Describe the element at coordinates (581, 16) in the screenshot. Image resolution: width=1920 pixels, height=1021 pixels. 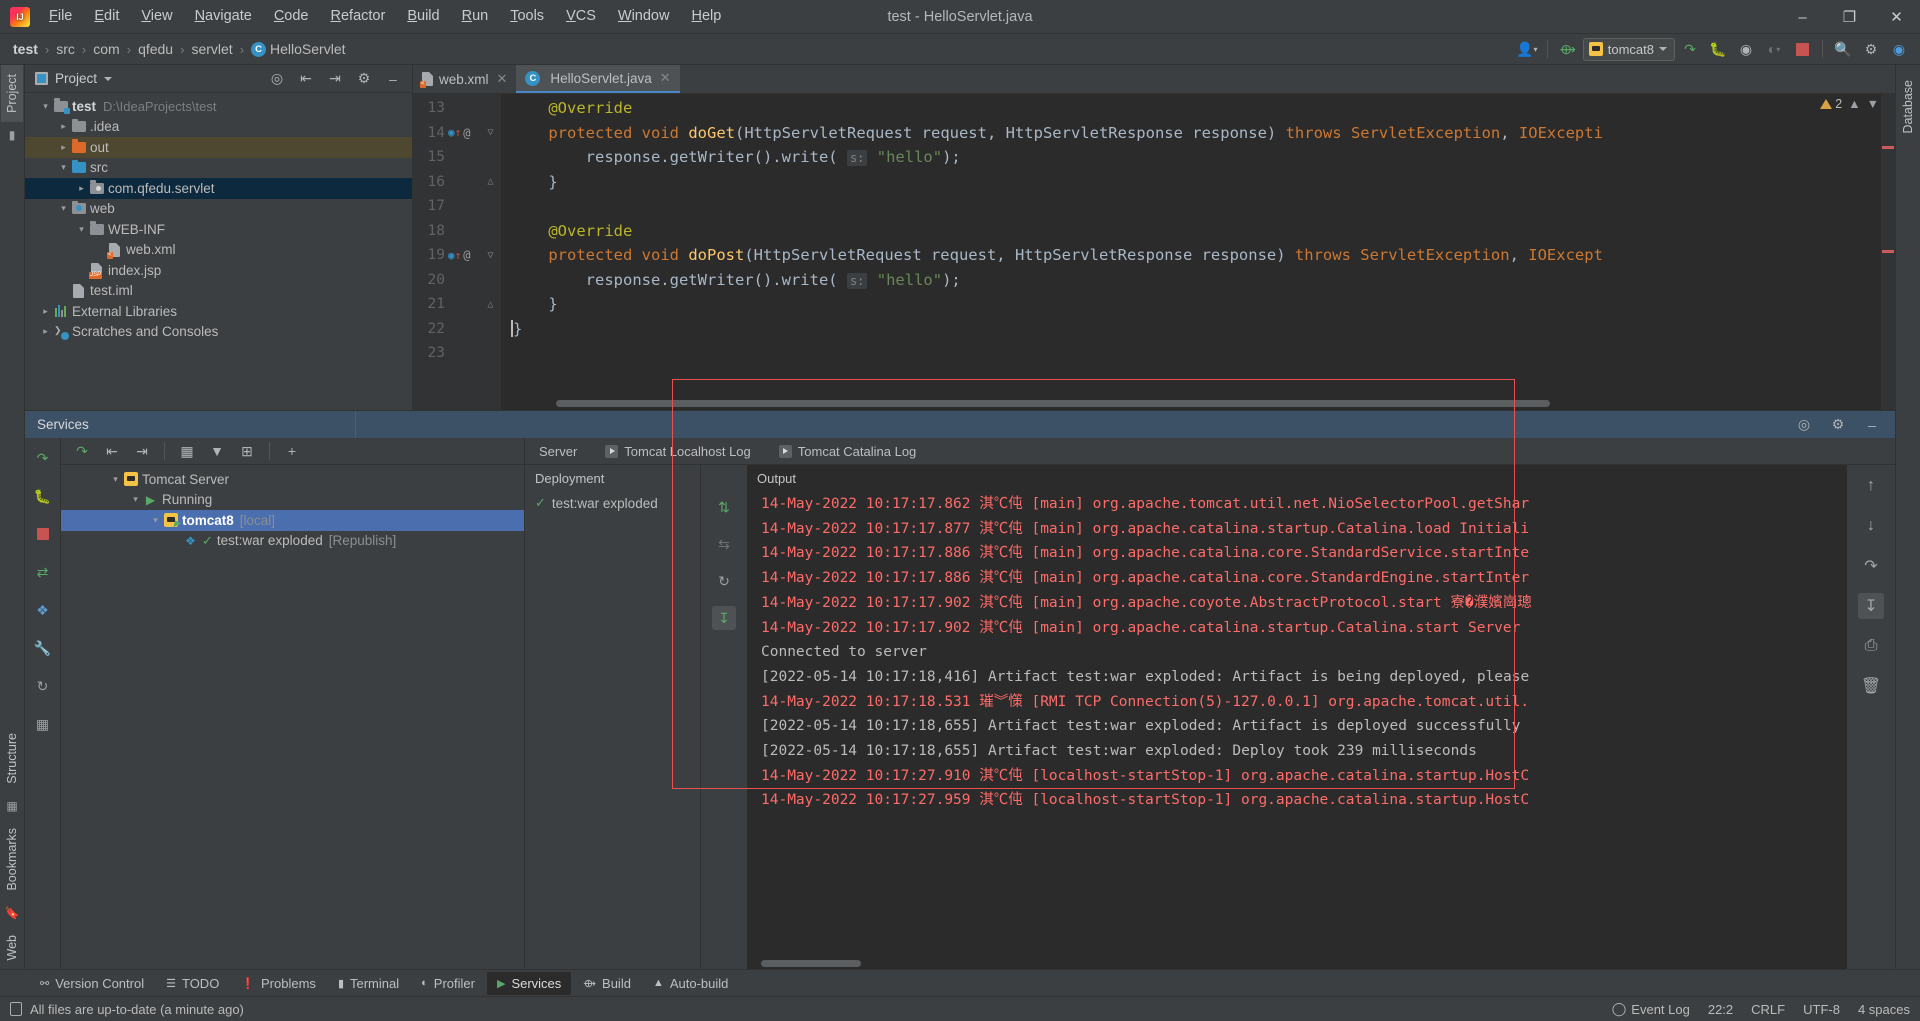
I see `menu-vcs: VCS` at that location.